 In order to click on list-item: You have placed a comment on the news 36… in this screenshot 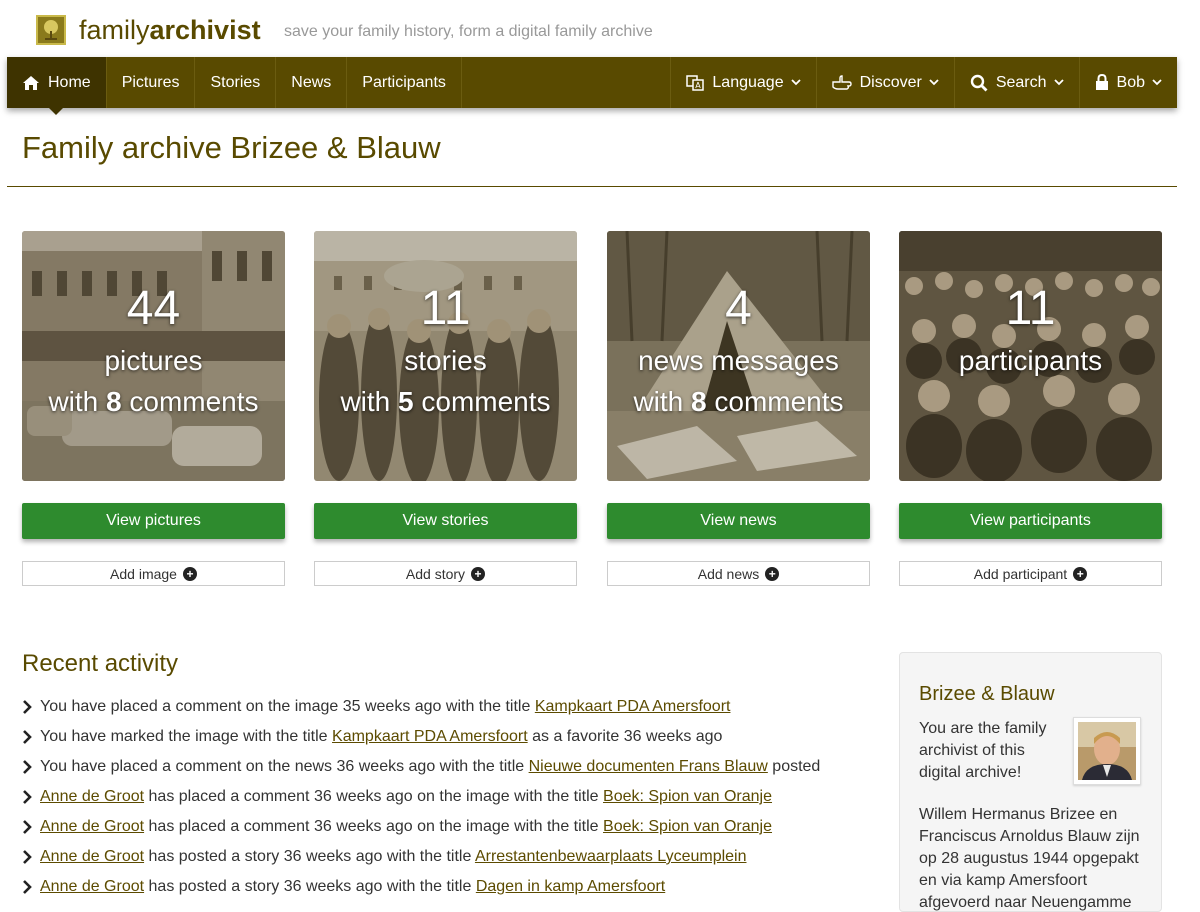, I will do `click(452, 767)`.